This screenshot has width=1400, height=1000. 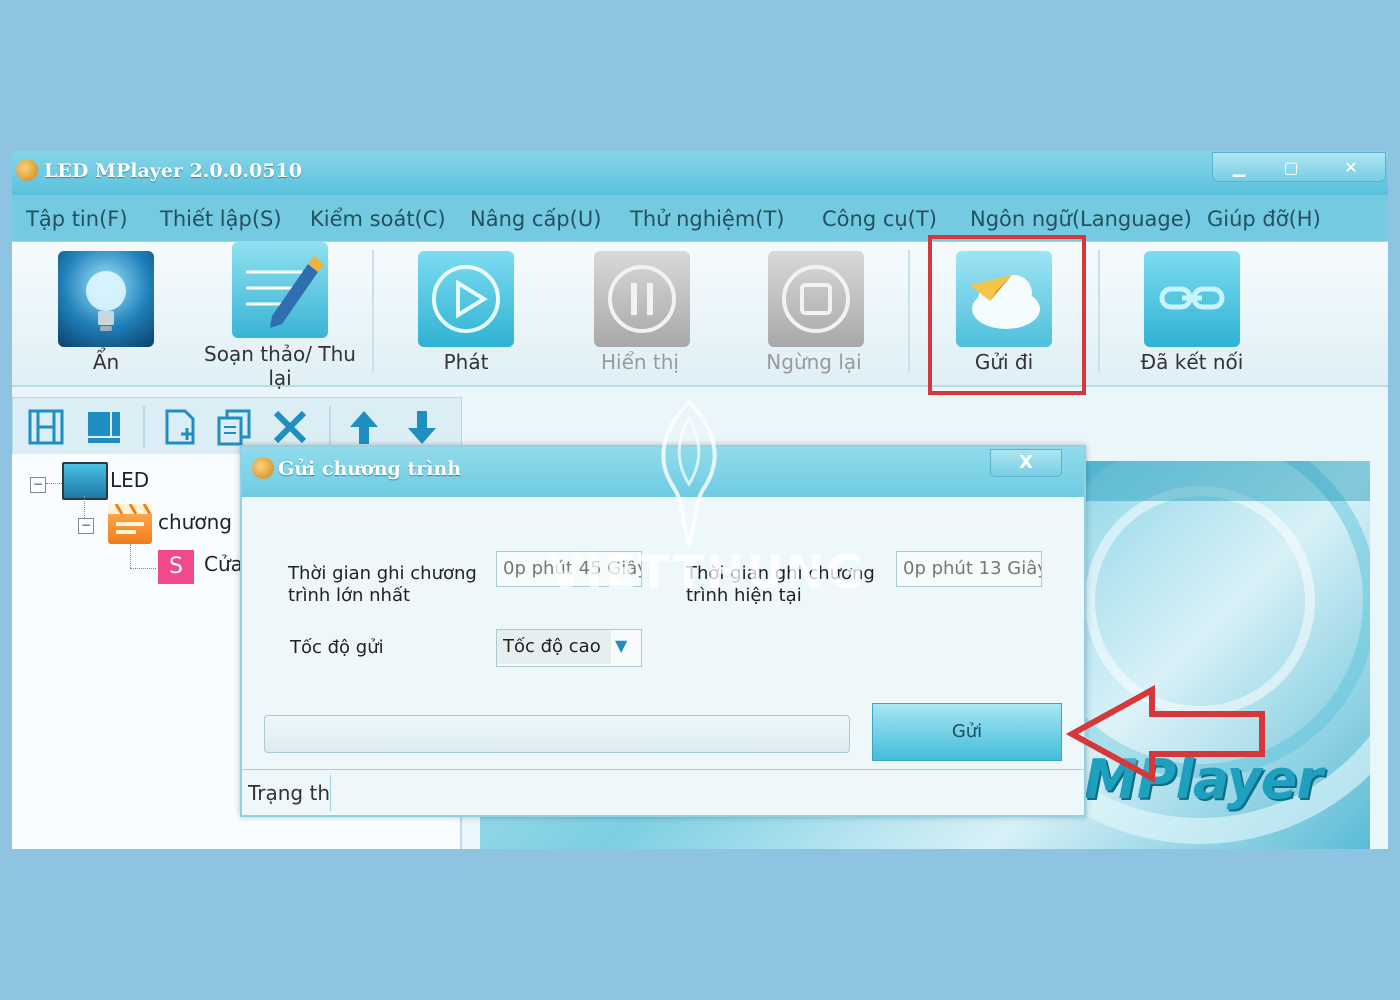 What do you see at coordinates (234, 427) in the screenshot?
I see `copy-icon` at bounding box center [234, 427].